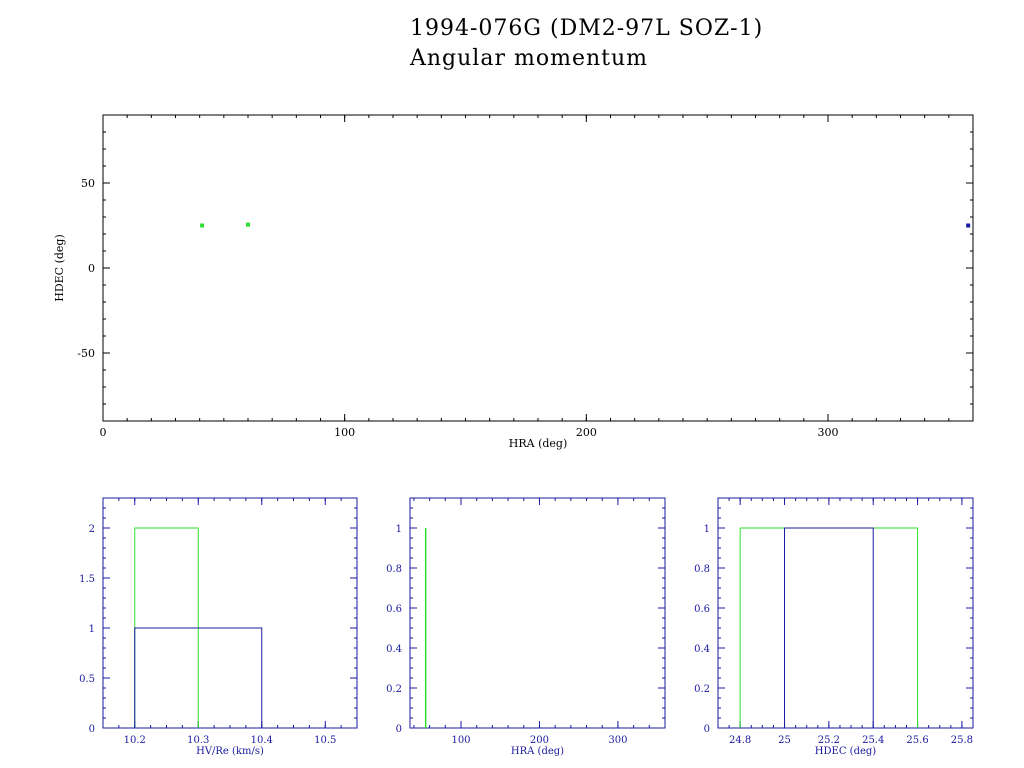 This screenshot has height=768, width=1024. Describe the element at coordinates (917, 740) in the screenshot. I see `x-tick-label: 25.6` at that location.